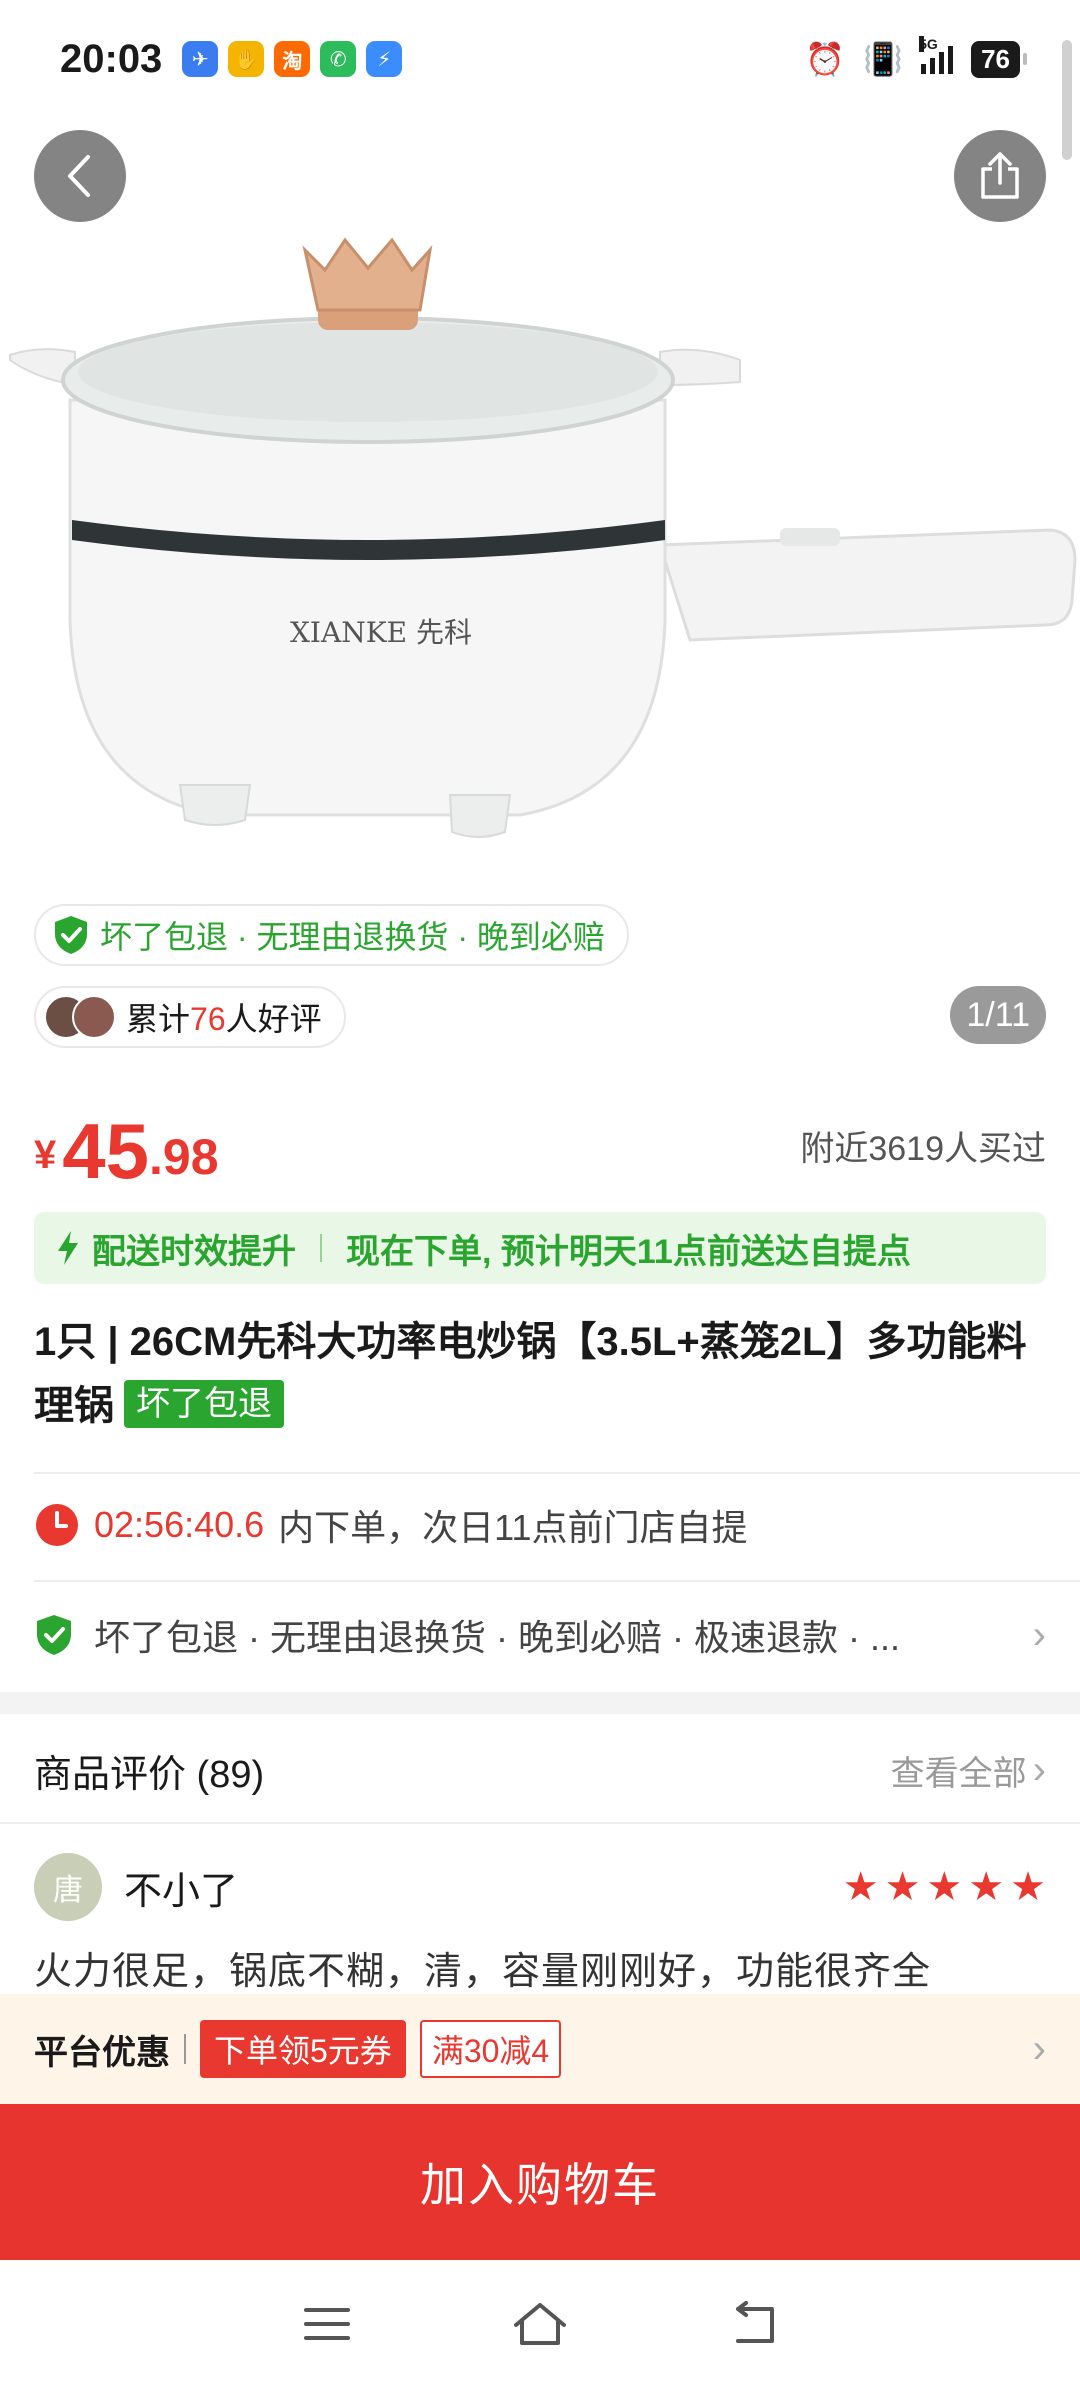 The height and width of the screenshot is (2388, 1080). I want to click on menu-icon, so click(326, 2324).